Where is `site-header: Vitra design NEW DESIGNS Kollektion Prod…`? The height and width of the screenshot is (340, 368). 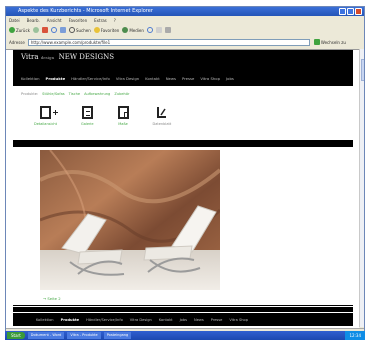 site-header: Vitra design NEW DESIGNS Kollektion Prod… is located at coordinates (183, 68).